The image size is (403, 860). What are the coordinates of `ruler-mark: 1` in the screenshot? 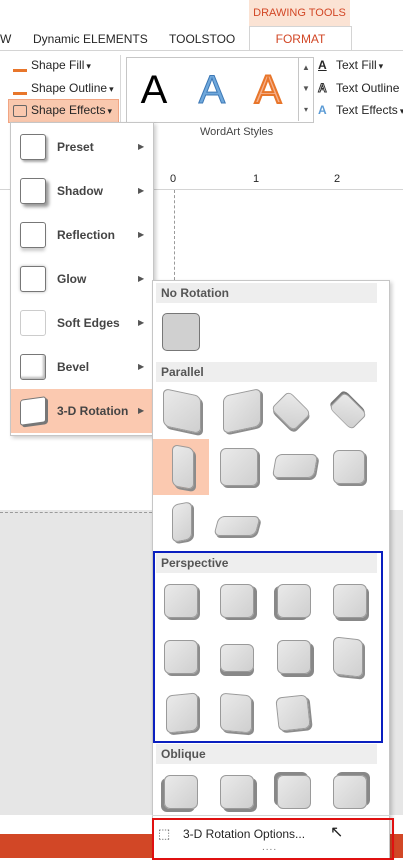 It's located at (256, 179).